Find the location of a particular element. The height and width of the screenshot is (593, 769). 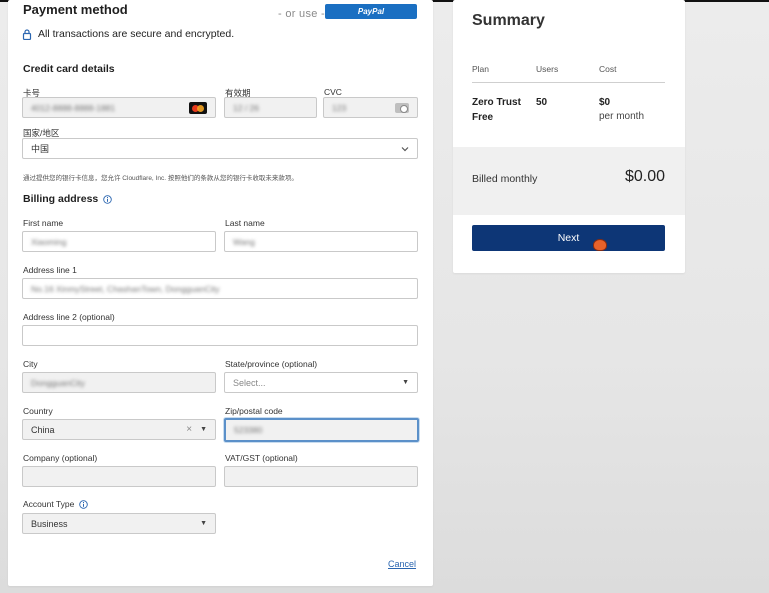

country-region-value: 中国 is located at coordinates (40, 149).